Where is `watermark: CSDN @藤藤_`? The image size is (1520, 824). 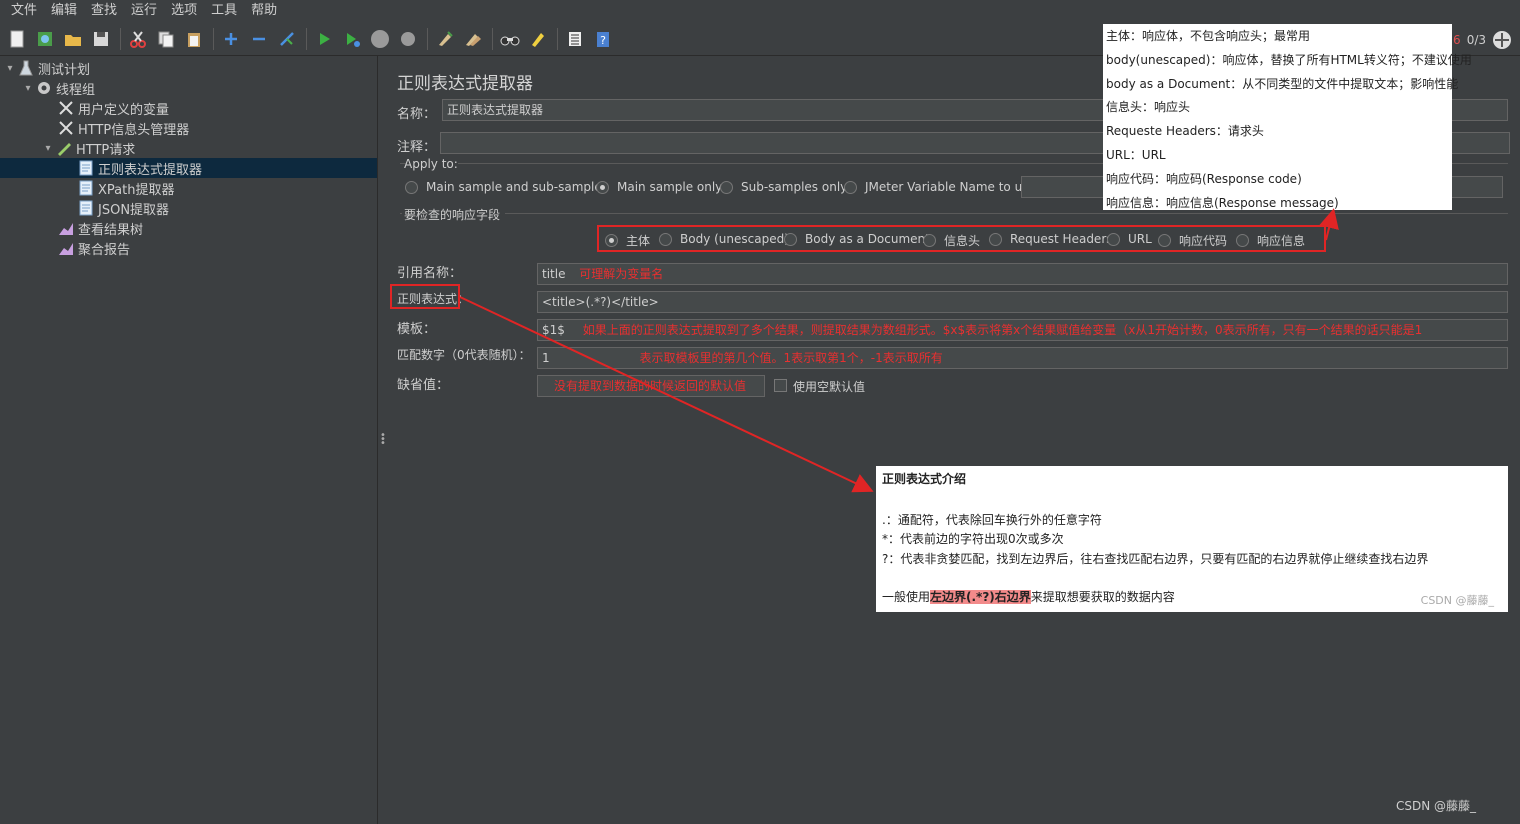 watermark: CSDN @藤藤_ is located at coordinates (1435, 806).